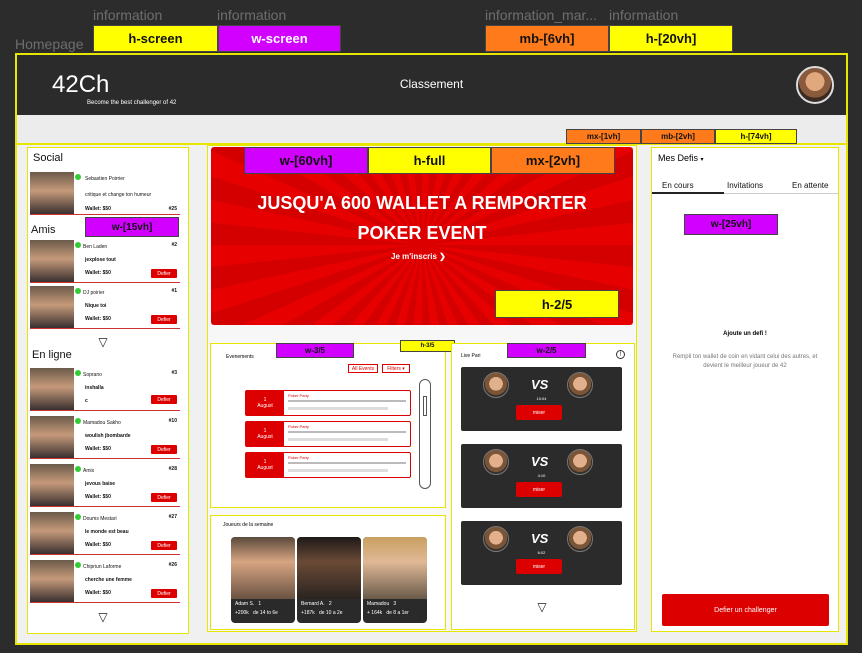  What do you see at coordinates (315, 350) in the screenshot?
I see `tag-w-3-5: w-3/5` at bounding box center [315, 350].